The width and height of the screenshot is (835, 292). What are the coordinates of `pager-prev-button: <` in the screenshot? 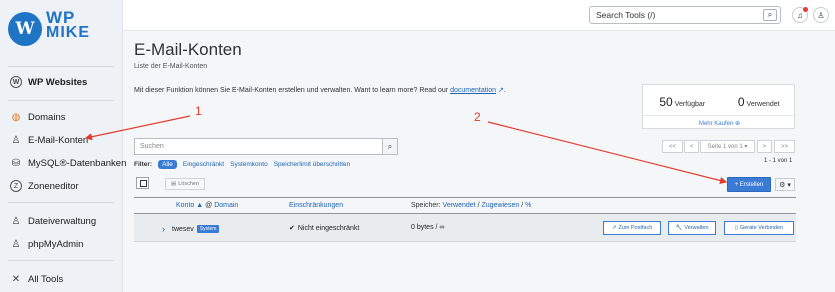 It's located at (691, 146).